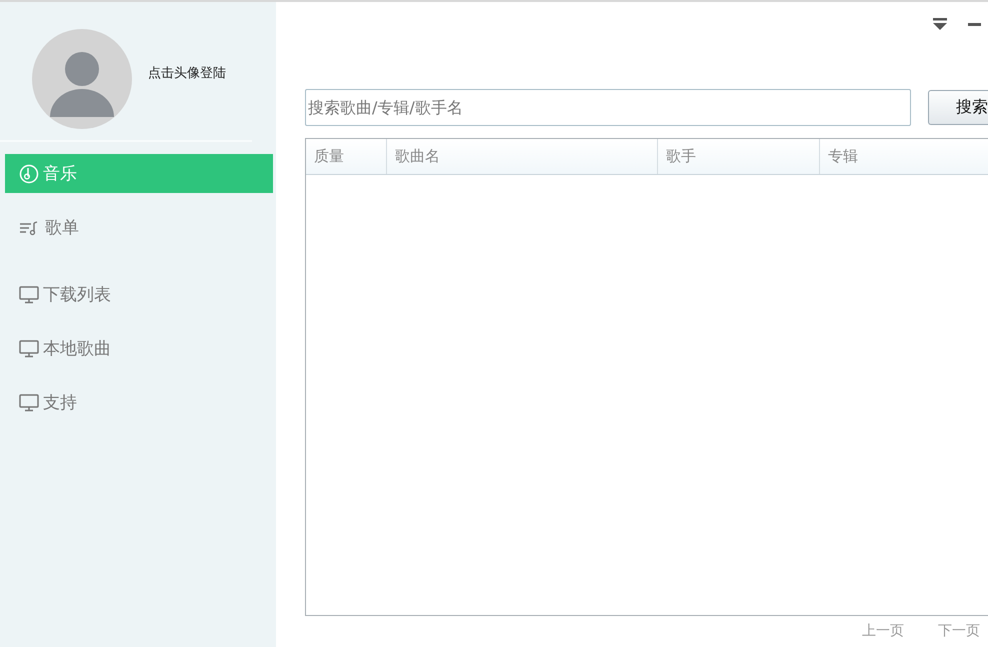 The image size is (988, 647). Describe the element at coordinates (139, 294) in the screenshot. I see `sidebar-item: 下载列表` at that location.